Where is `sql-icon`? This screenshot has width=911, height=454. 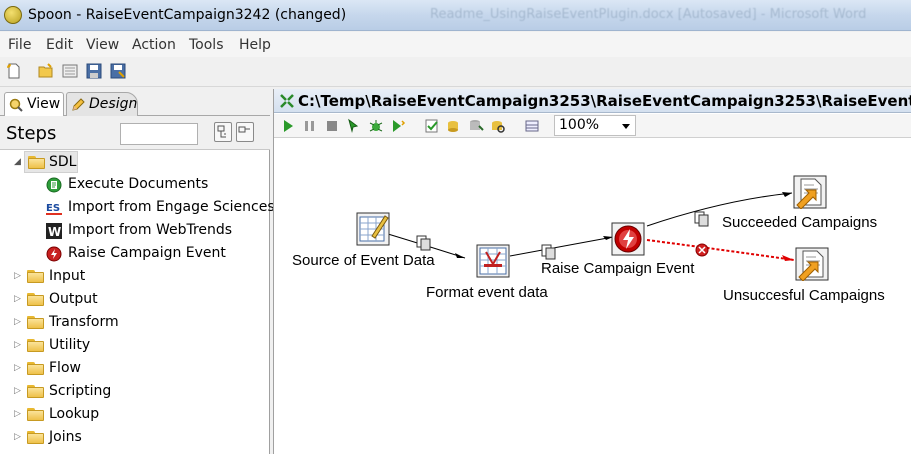 sql-icon is located at coordinates (476, 126).